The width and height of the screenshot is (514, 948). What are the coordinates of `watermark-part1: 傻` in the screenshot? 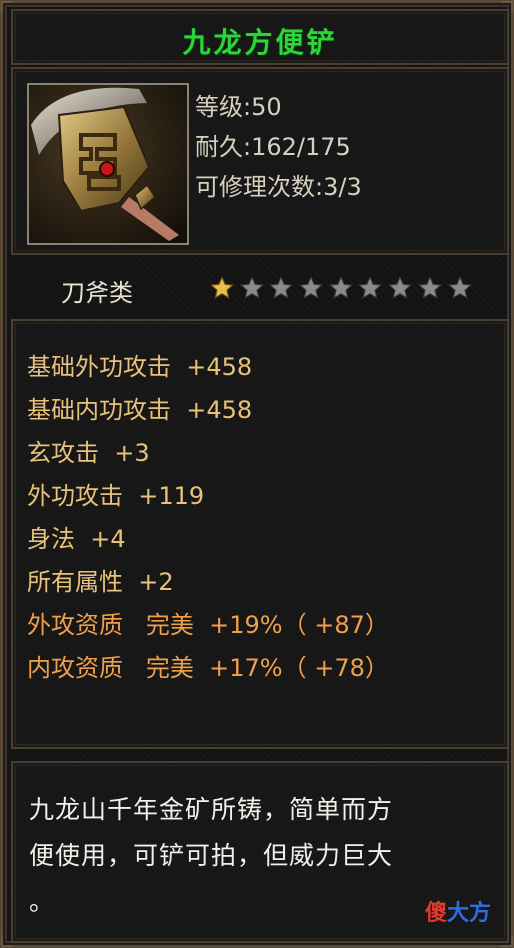 It's located at (435, 913).